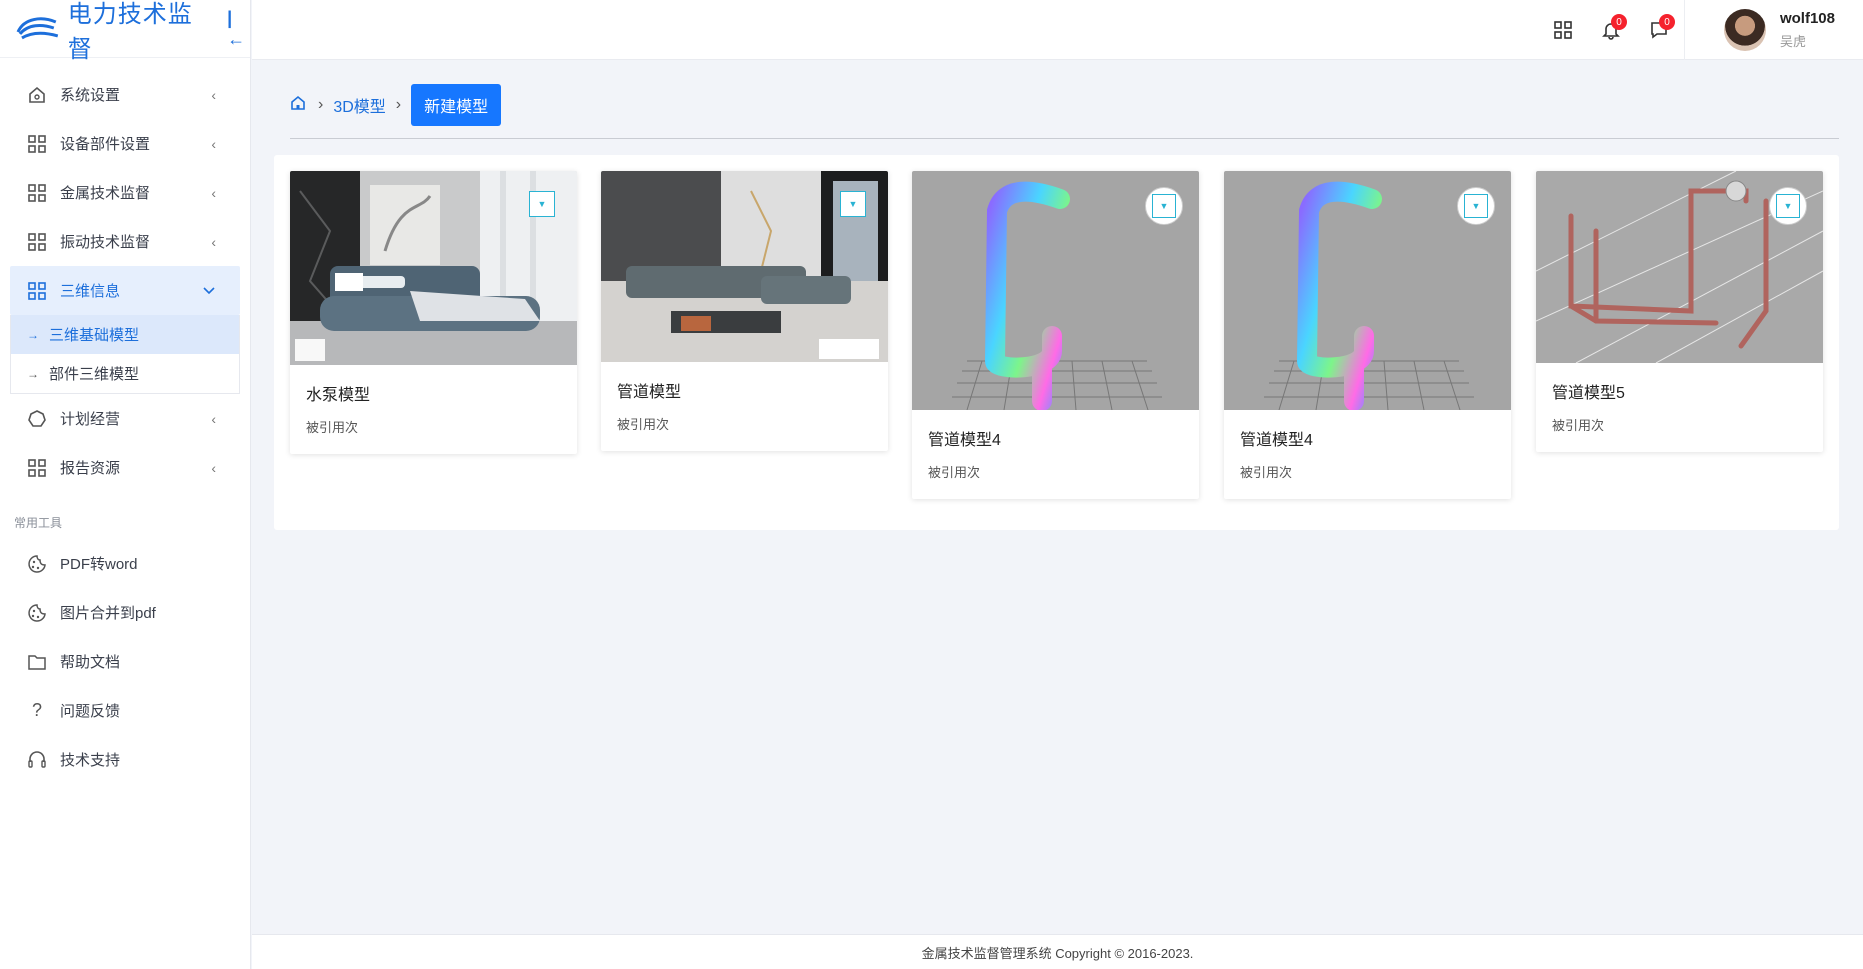 This screenshot has width=1863, height=969. I want to click on sidebar-item-planning: 计划经营 ‹, so click(120, 418).